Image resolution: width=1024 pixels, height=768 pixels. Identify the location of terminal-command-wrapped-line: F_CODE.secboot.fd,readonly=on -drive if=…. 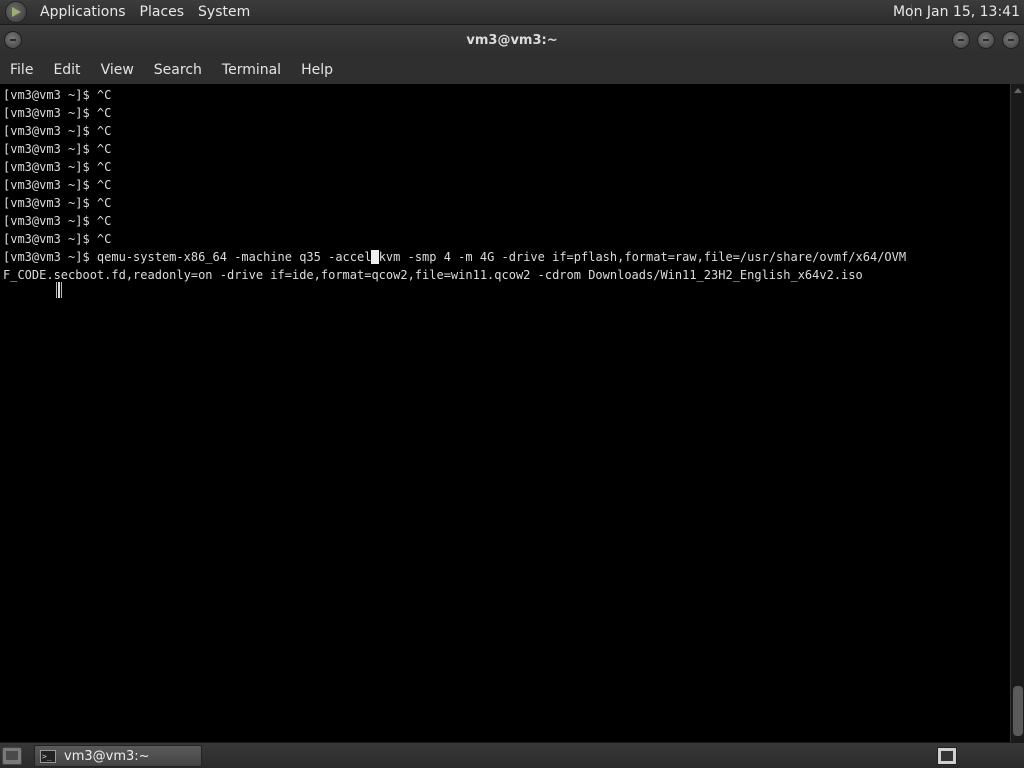
(433, 275).